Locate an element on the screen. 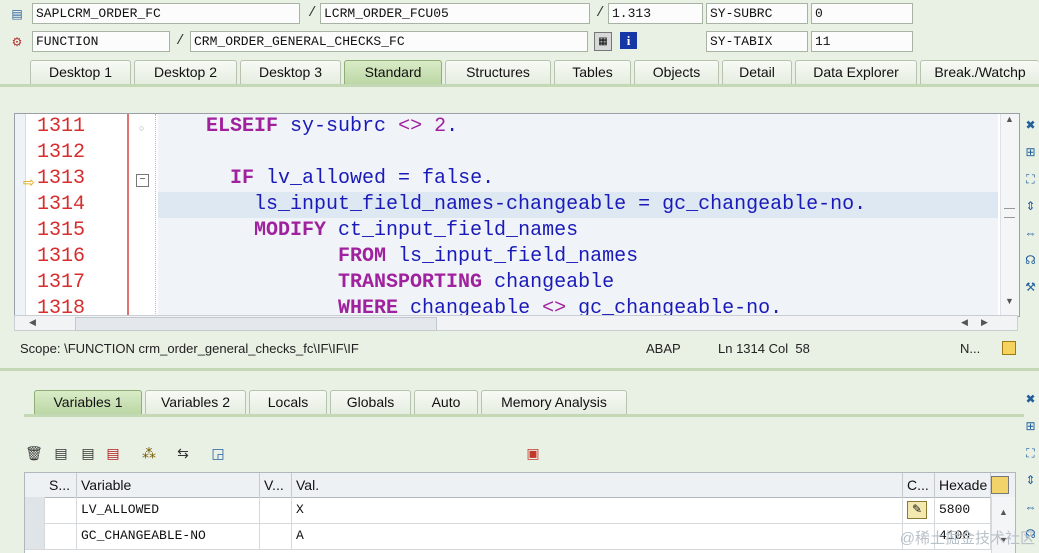 Image resolution: width=1039 pixels, height=553 pixels. change-cell: ✎ is located at coordinates (919, 510).